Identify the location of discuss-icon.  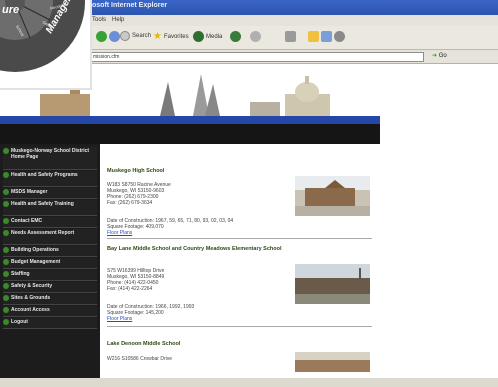
(339, 36).